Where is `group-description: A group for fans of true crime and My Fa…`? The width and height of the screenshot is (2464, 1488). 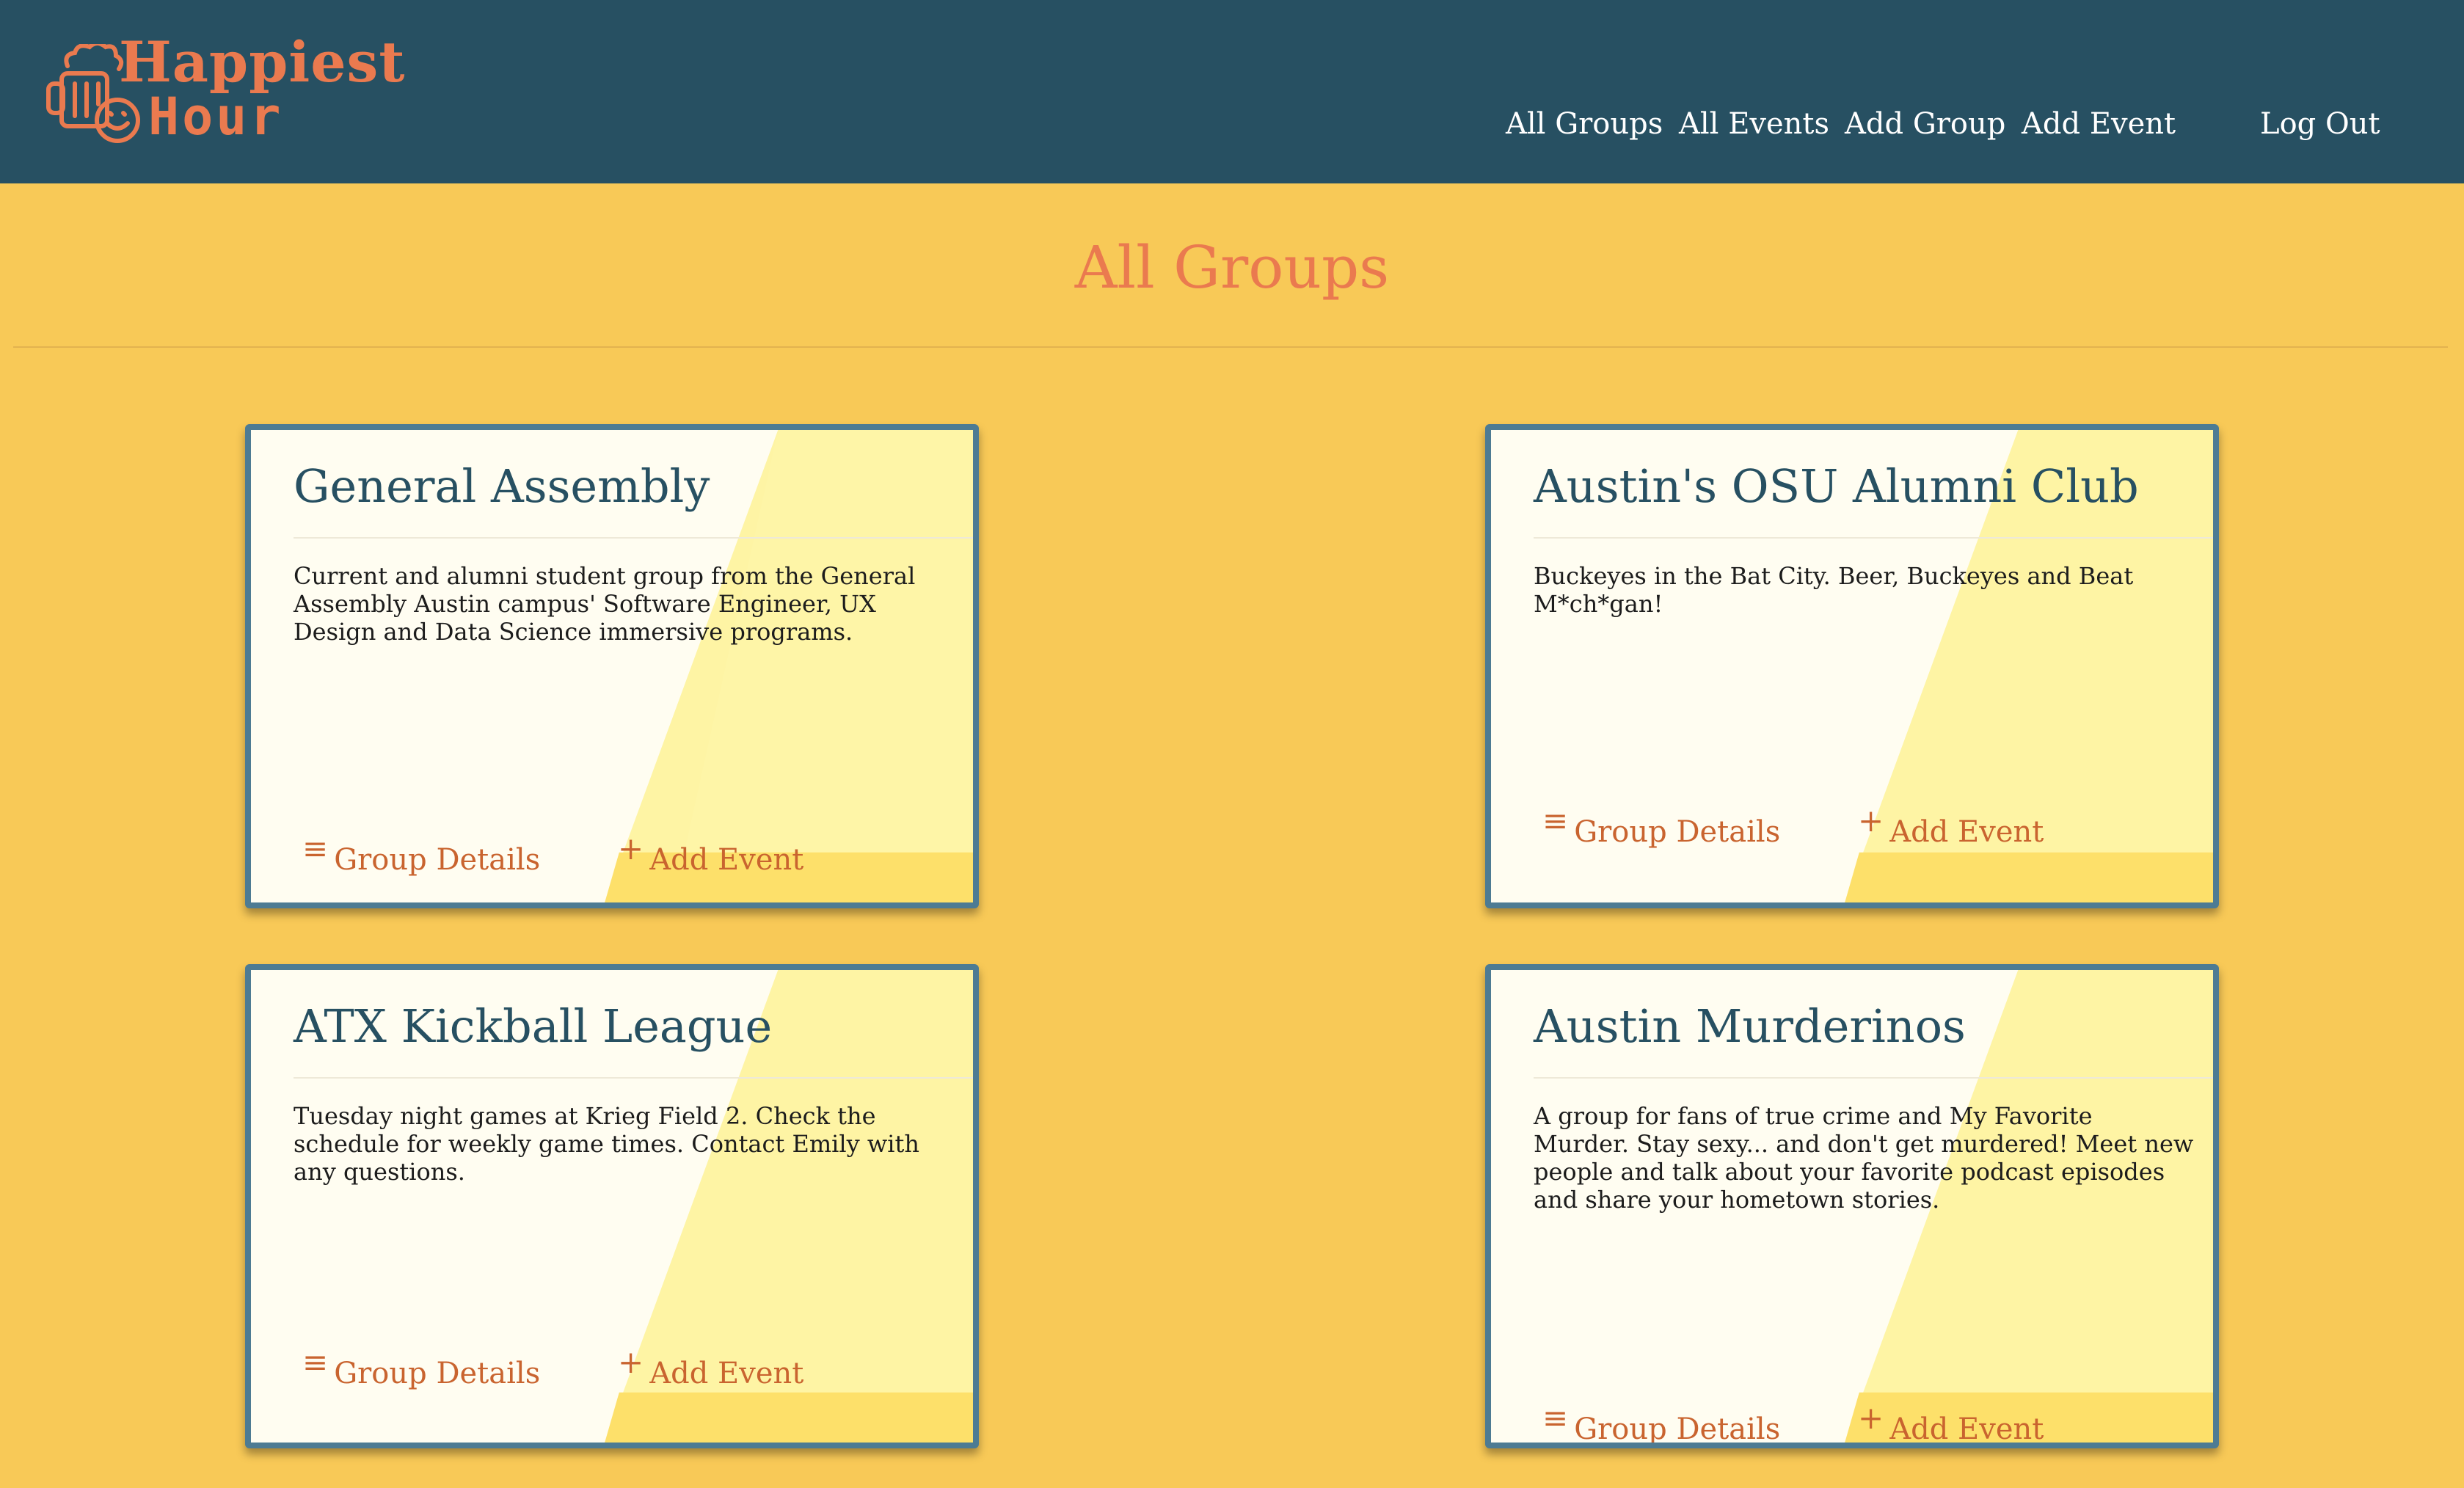 group-description: A group for fans of true crime and My Fa… is located at coordinates (1864, 1158).